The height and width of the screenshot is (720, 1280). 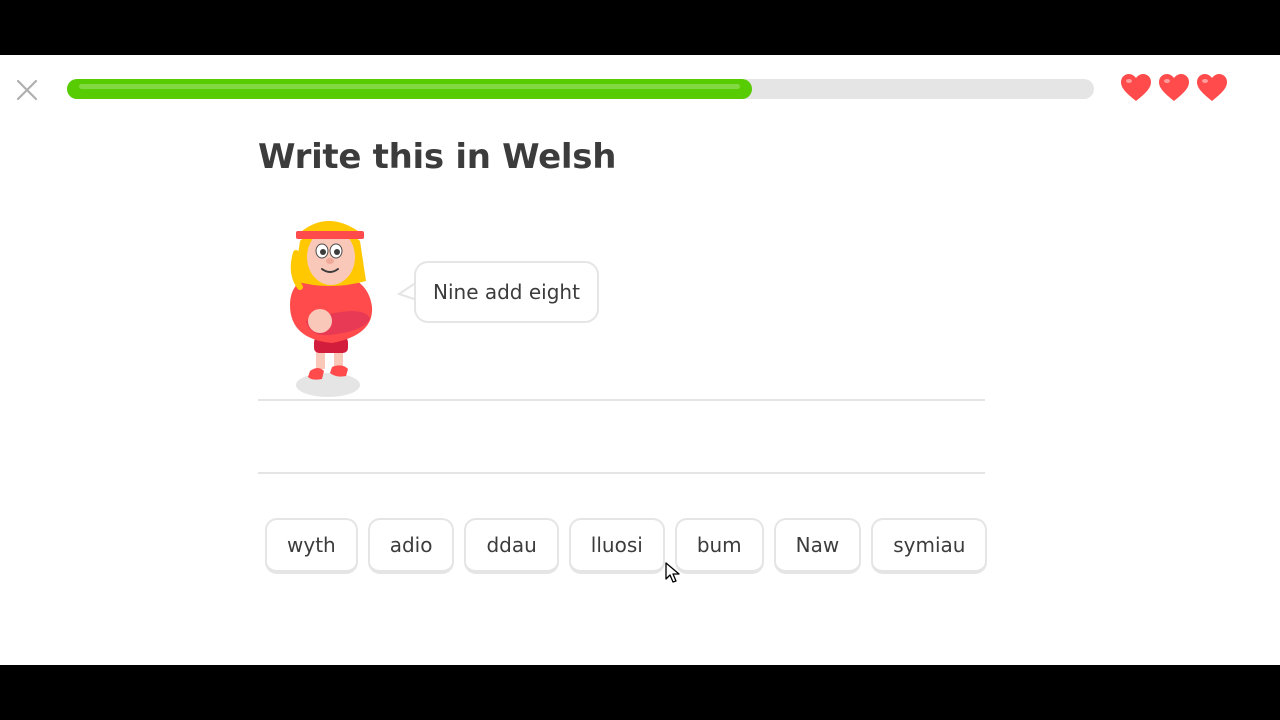 What do you see at coordinates (616, 546) in the screenshot?
I see `word-tile-lluosi: lluosi` at bounding box center [616, 546].